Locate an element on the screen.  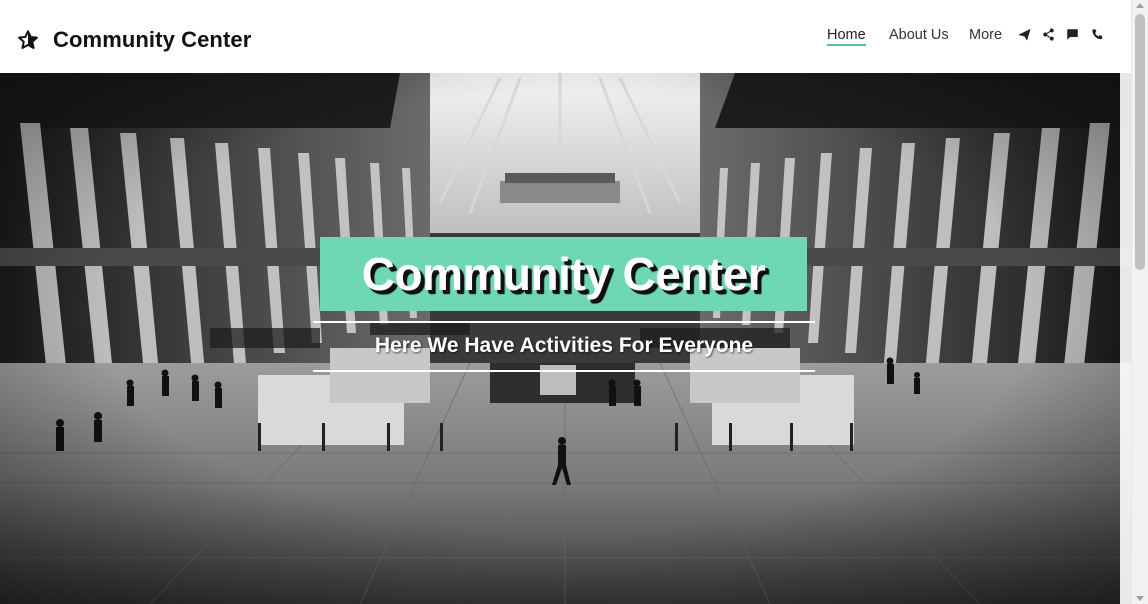
hero-title: Community Center is located at coordinates (563, 274).